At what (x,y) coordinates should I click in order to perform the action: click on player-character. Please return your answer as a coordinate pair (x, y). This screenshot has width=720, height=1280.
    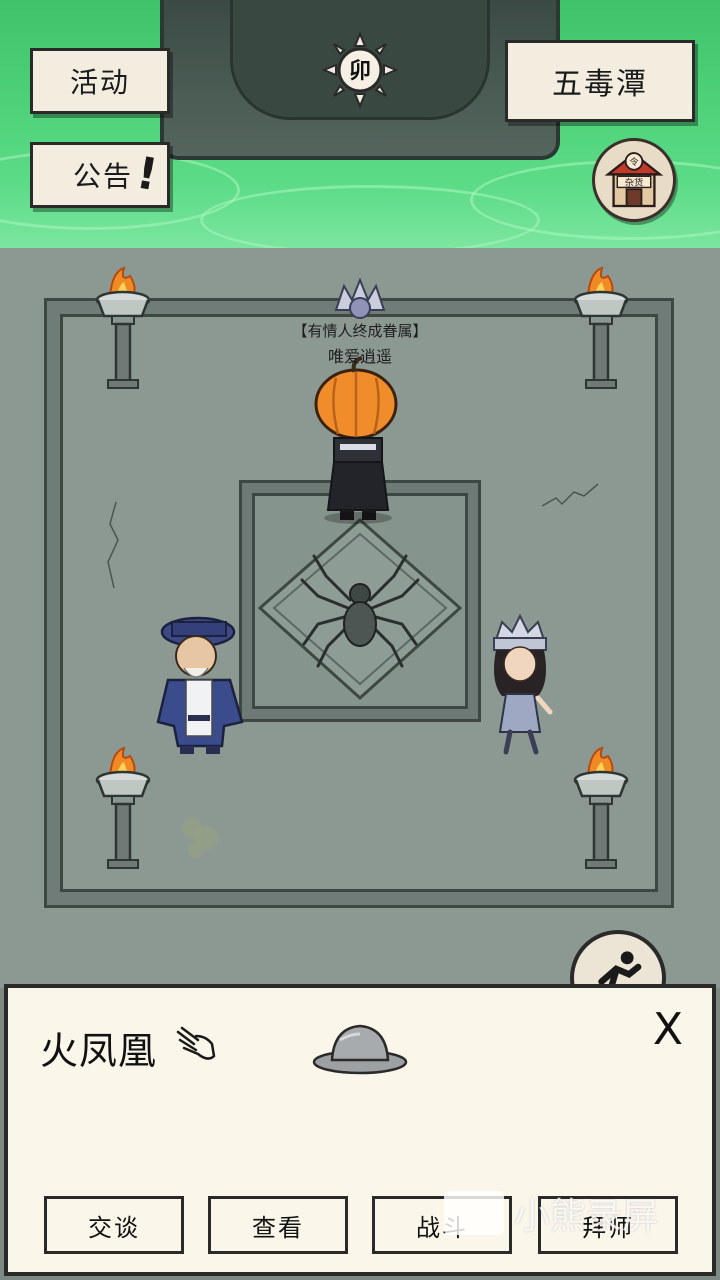
    Looking at the image, I should click on (360, 402).